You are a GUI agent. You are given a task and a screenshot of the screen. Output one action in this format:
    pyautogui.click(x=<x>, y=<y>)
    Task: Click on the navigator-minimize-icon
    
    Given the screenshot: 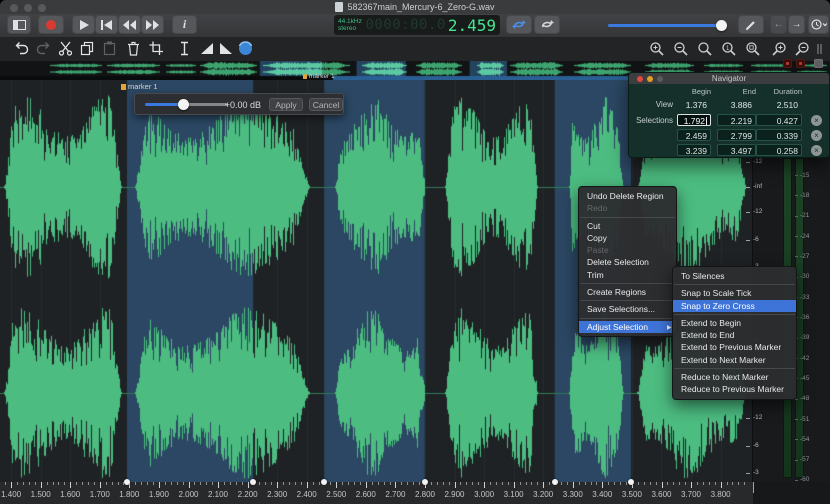 What is the action you would take?
    pyautogui.click(x=650, y=79)
    